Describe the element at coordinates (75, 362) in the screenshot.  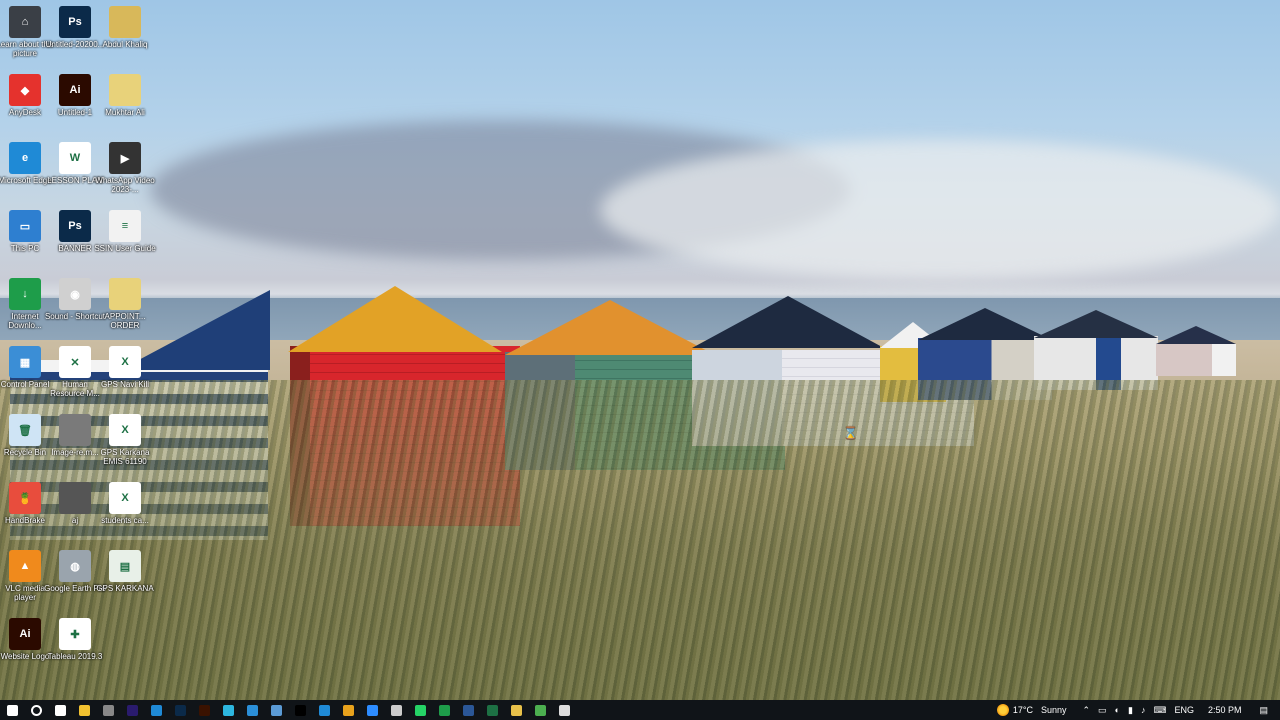
I see `desktop-icon-image: ✕` at that location.